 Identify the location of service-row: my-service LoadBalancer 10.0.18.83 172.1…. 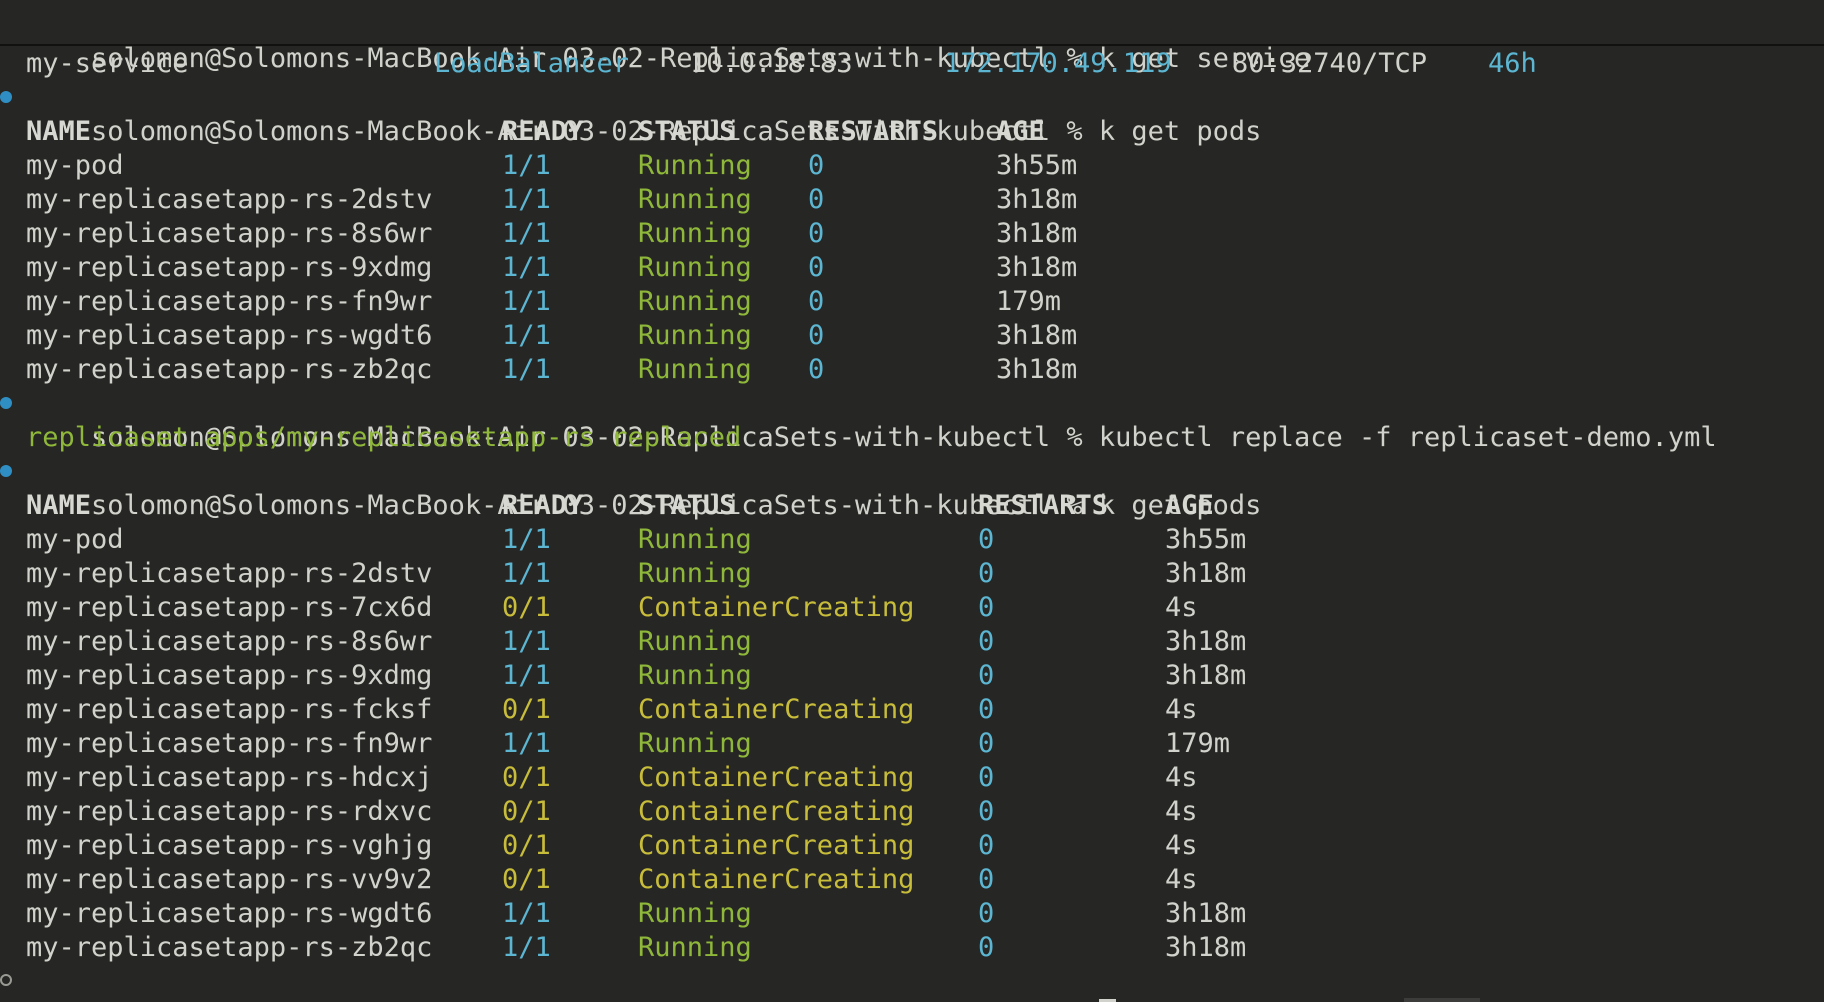
(806, 64).